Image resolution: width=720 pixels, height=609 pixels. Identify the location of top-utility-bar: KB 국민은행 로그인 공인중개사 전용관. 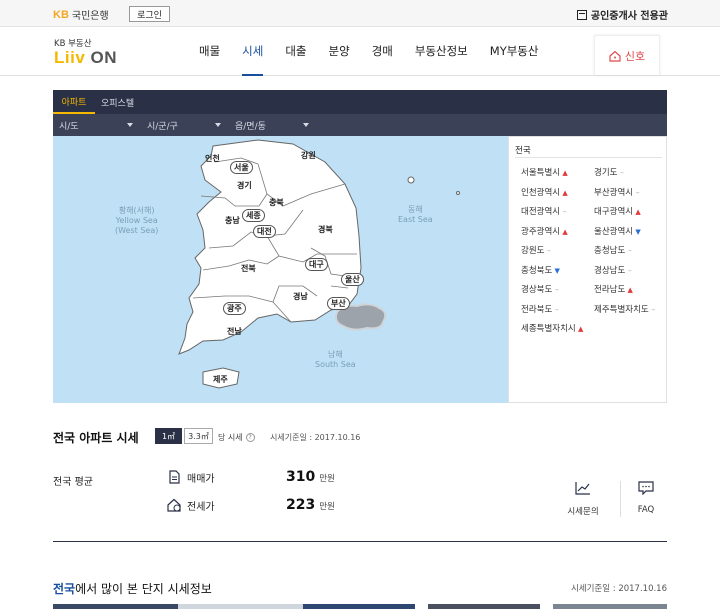
(360, 13).